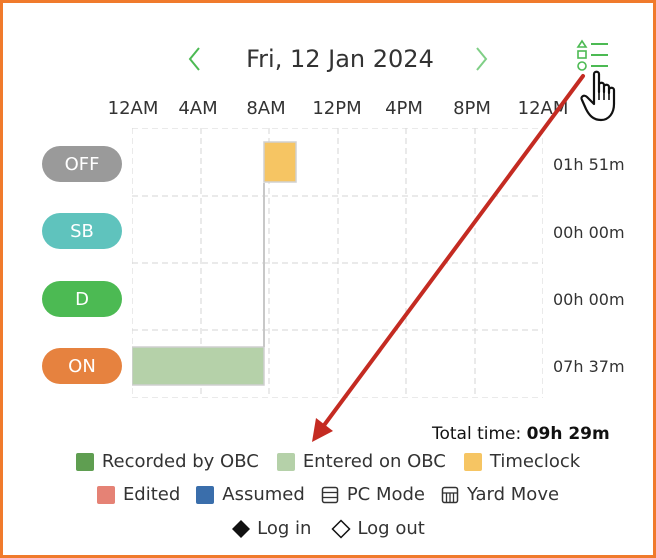  I want to click on hand-cursor-icon, so click(603, 97).